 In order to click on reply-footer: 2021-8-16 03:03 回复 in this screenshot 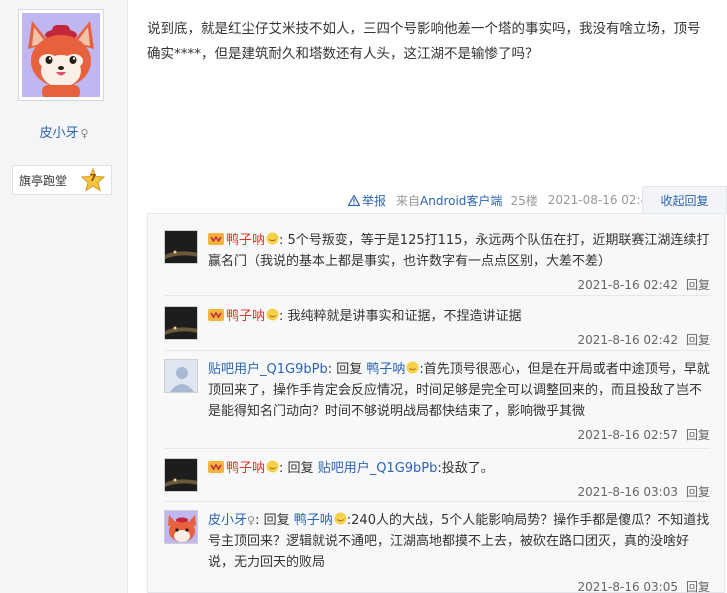, I will do `click(643, 491)`.